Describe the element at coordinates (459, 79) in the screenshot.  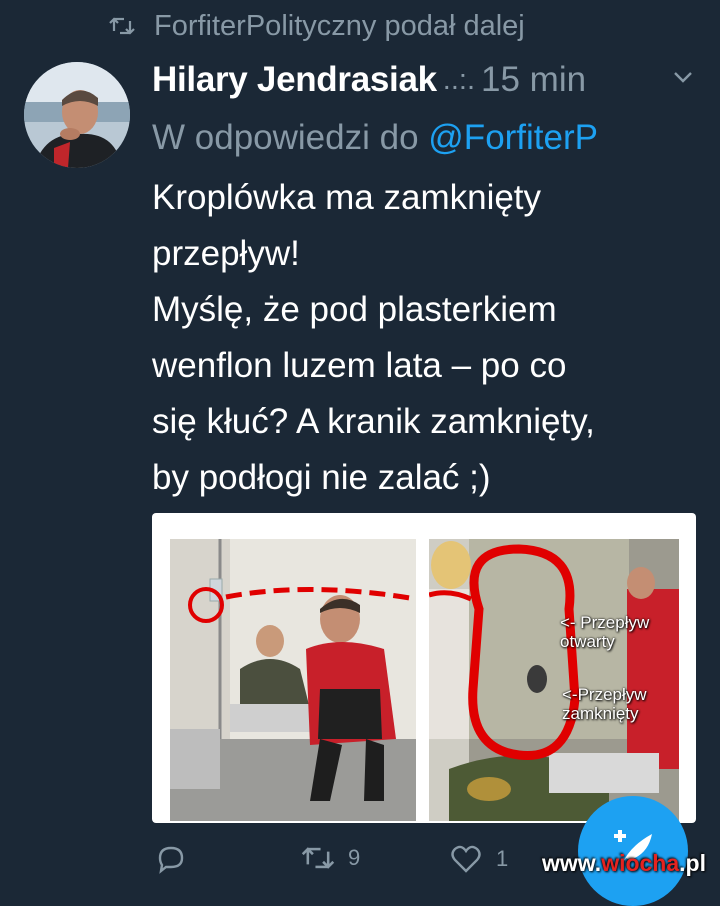
I see `author-handle: ..:.` at that location.